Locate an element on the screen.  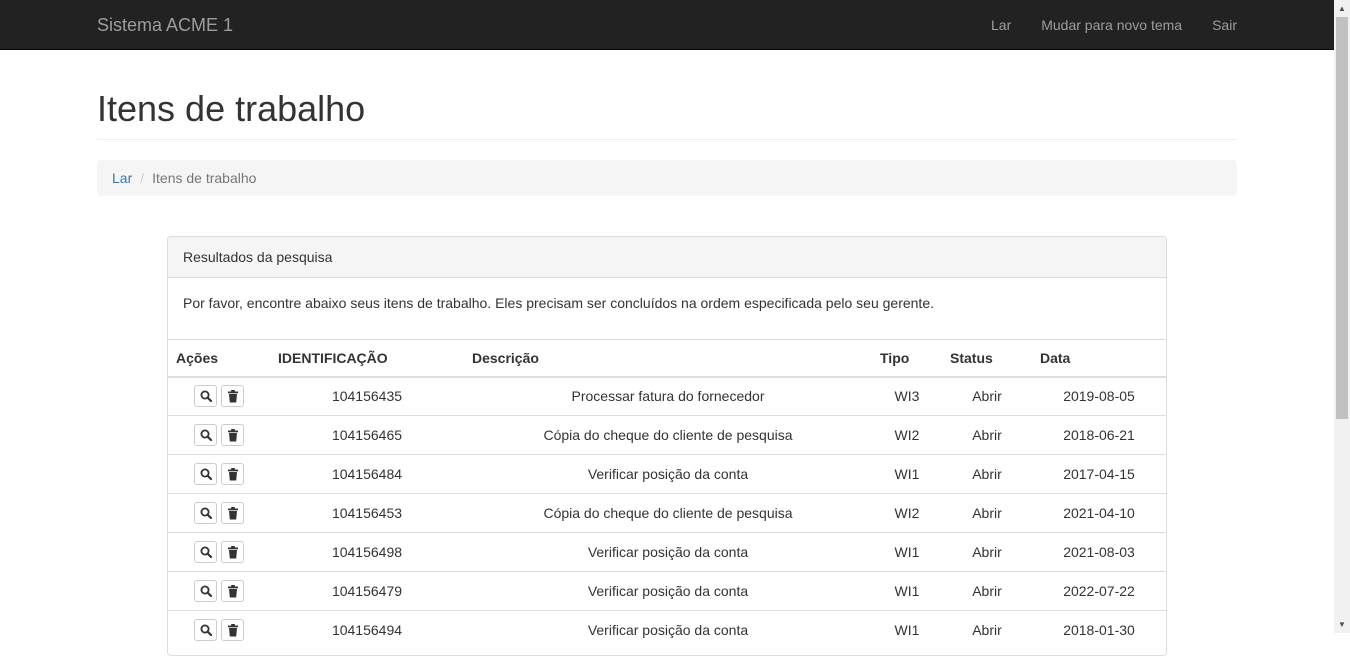
cell-data: 2019-08-05 is located at coordinates (1099, 396).